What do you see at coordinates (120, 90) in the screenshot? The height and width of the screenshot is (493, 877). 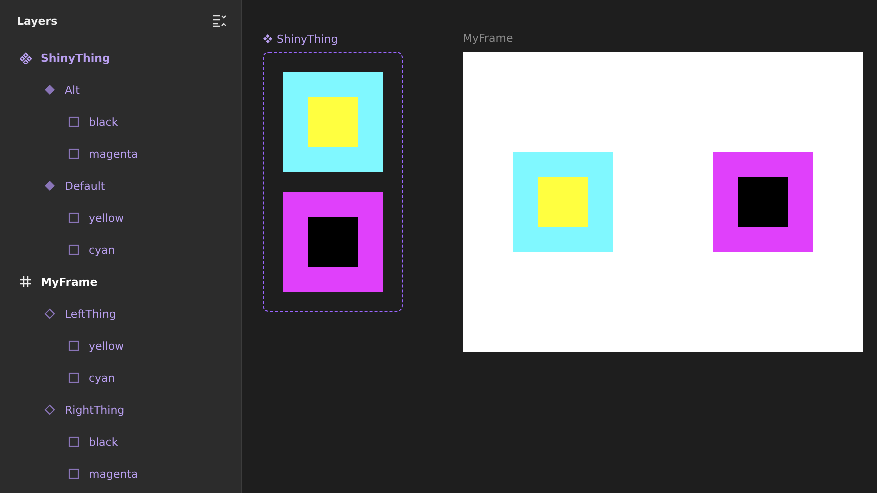 I see `layer-row: Alt` at bounding box center [120, 90].